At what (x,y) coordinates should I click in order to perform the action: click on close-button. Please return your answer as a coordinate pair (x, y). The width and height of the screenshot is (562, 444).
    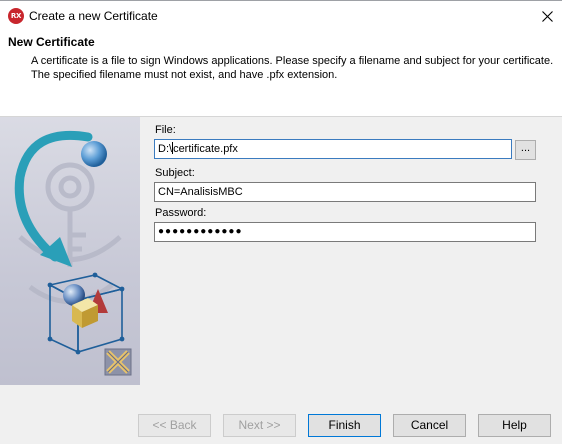
    Looking at the image, I should click on (547, 16).